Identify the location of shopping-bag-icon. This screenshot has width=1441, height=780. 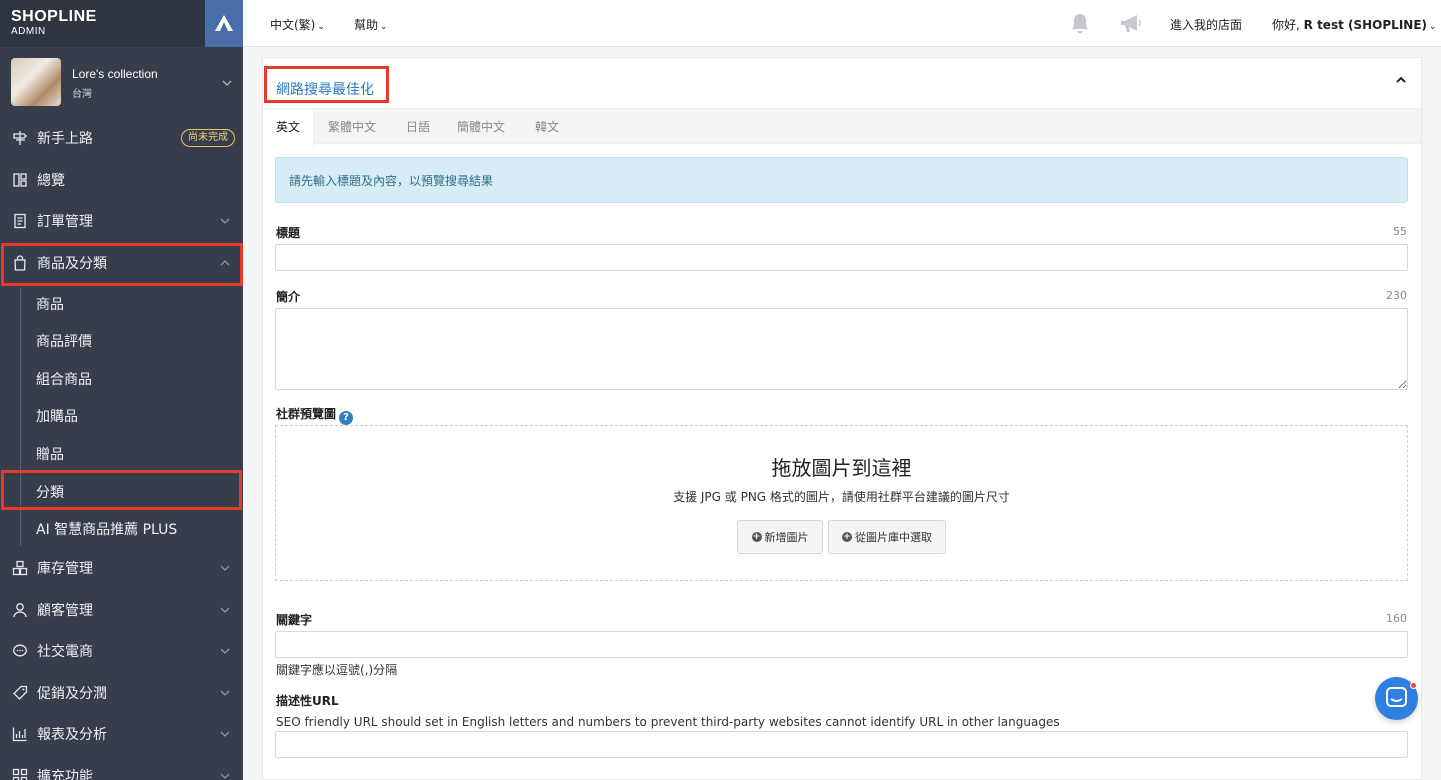
(20, 263).